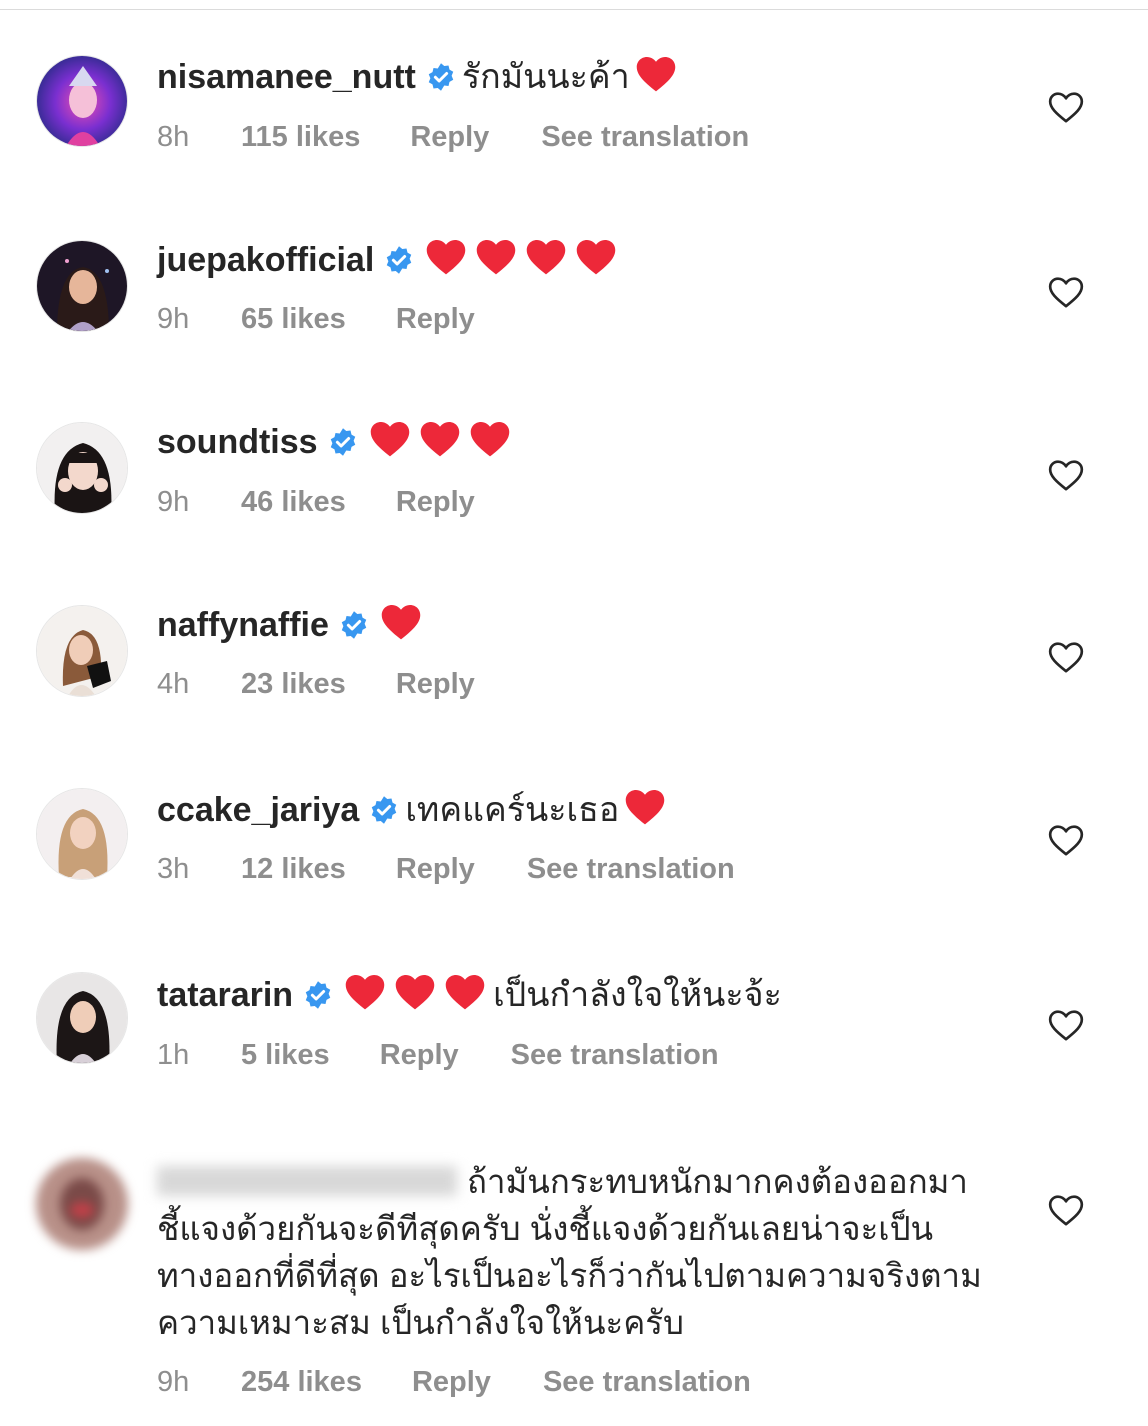 This screenshot has height=1426, width=1148. Describe the element at coordinates (301, 1382) in the screenshot. I see `likes-count: 254 likes` at that location.